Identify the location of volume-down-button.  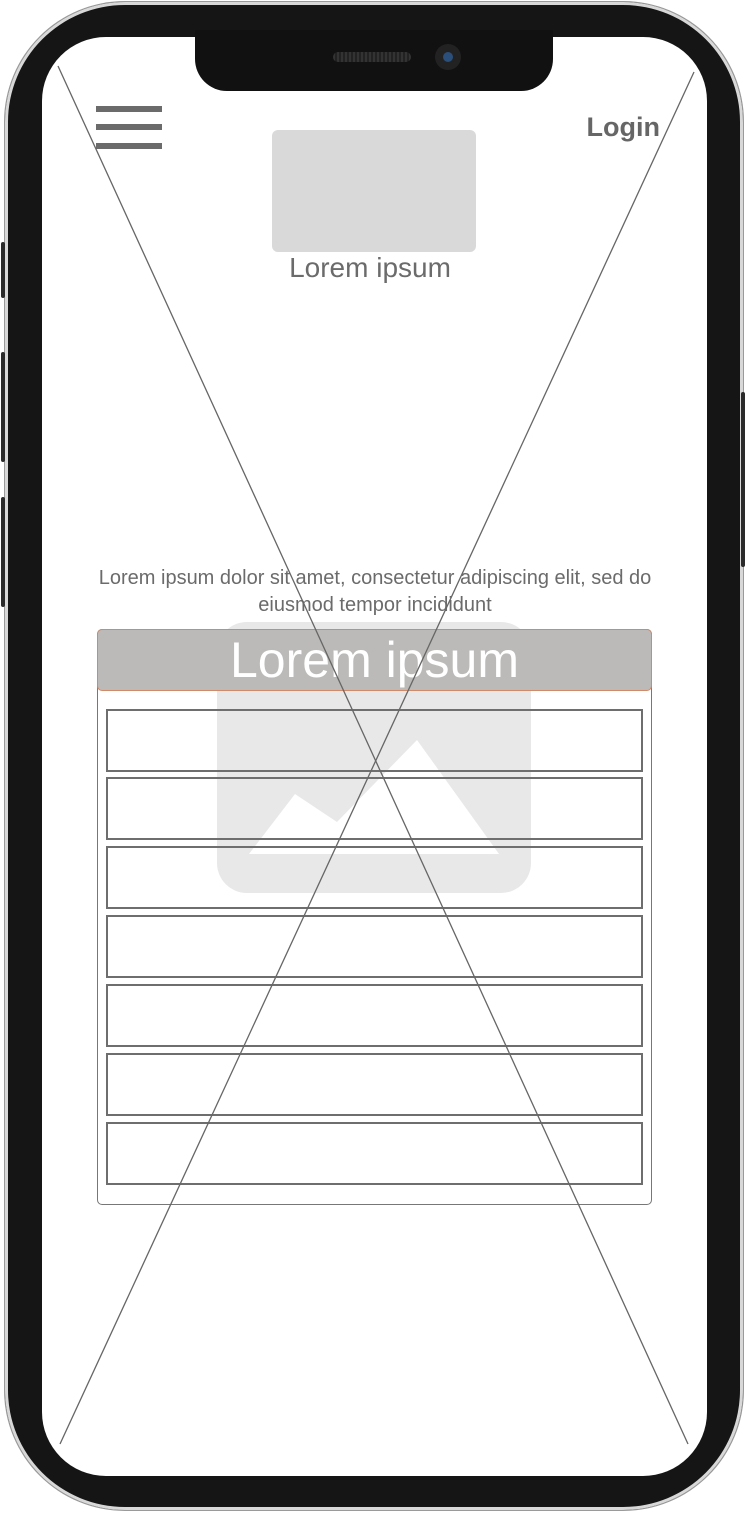
(3, 552).